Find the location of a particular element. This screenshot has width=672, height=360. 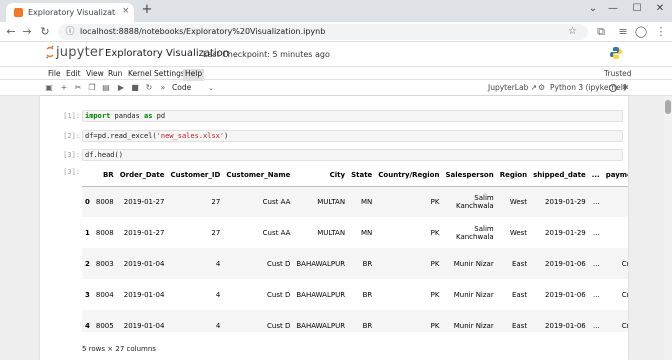

column-header: Order_Date is located at coordinates (142, 175).